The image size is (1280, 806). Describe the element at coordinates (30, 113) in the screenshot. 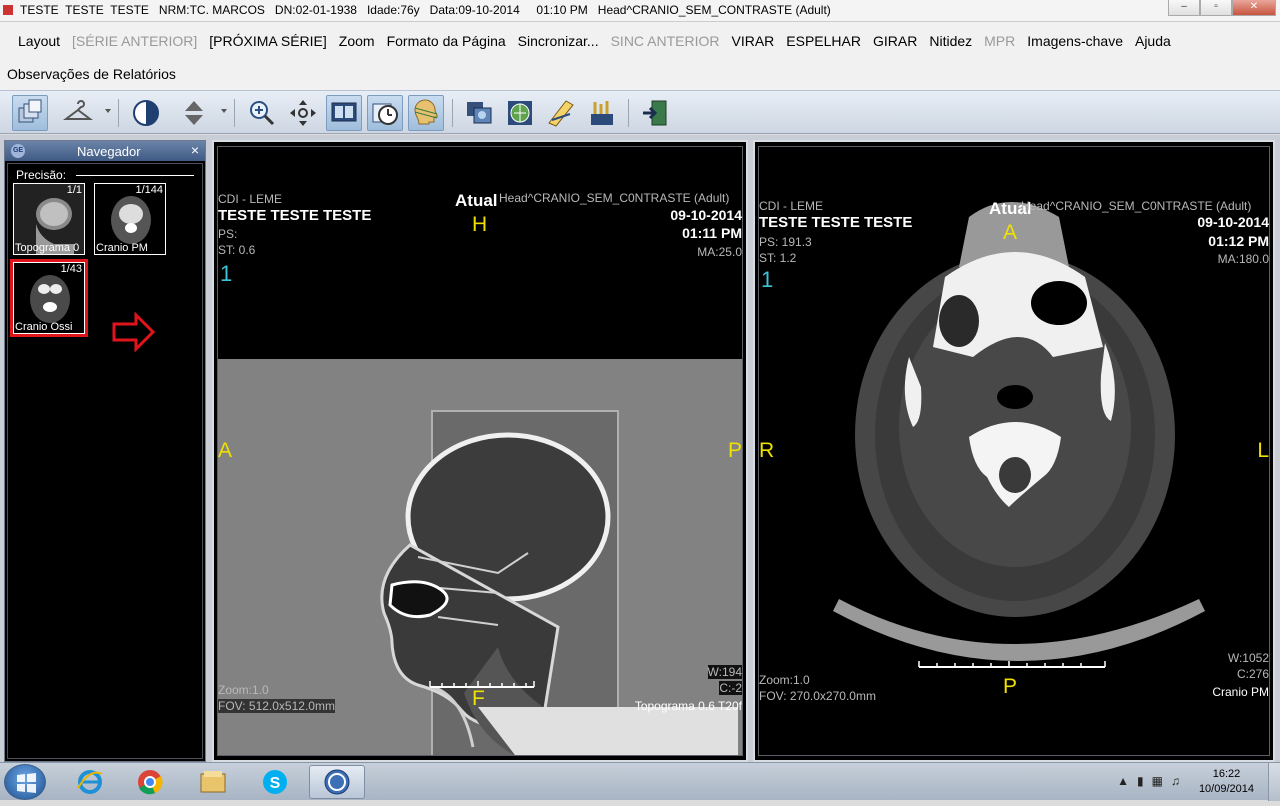

I see `layers-icon` at that location.